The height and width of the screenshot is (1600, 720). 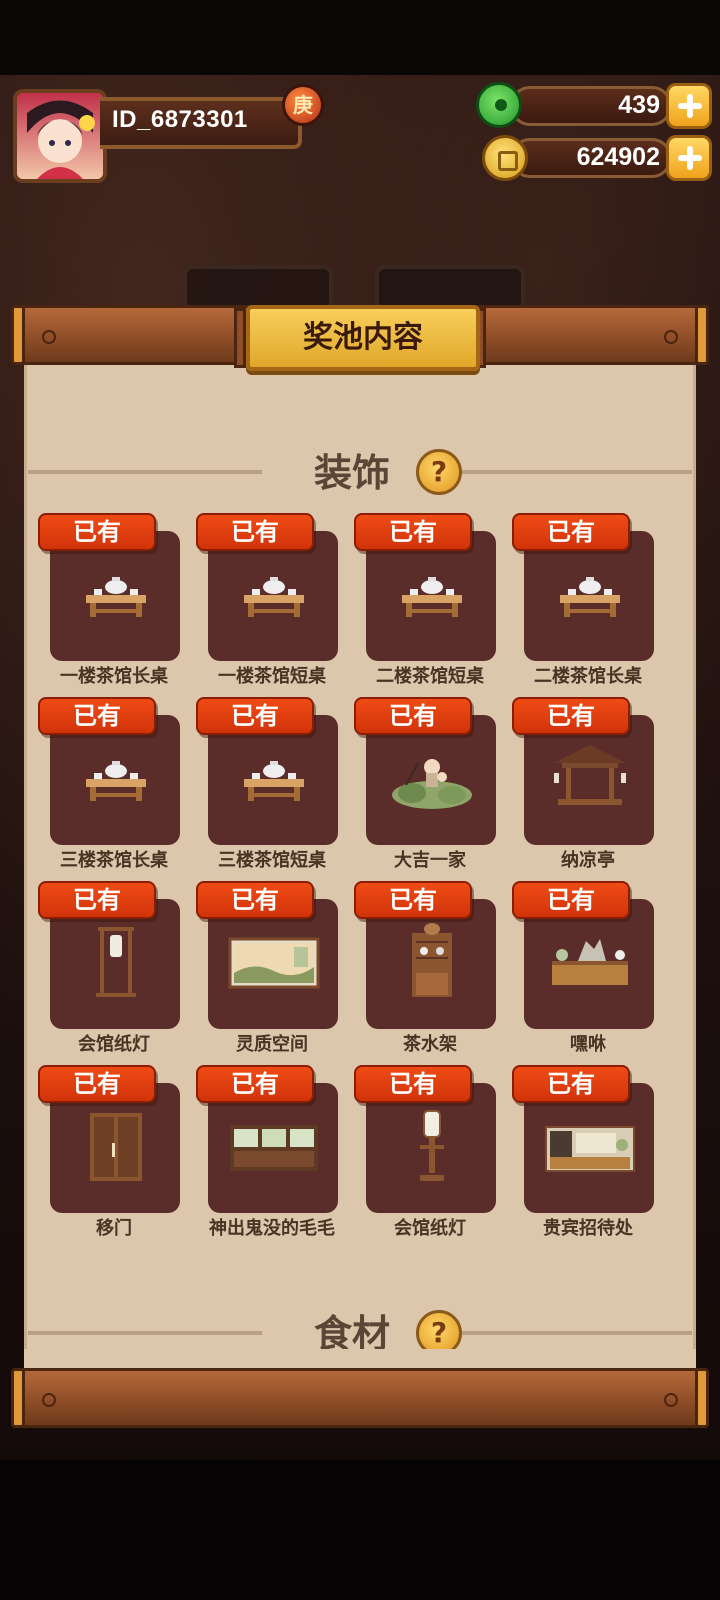 I want to click on reward-item: 已有三楼茶馆短桌, so click(x=271, y=787).